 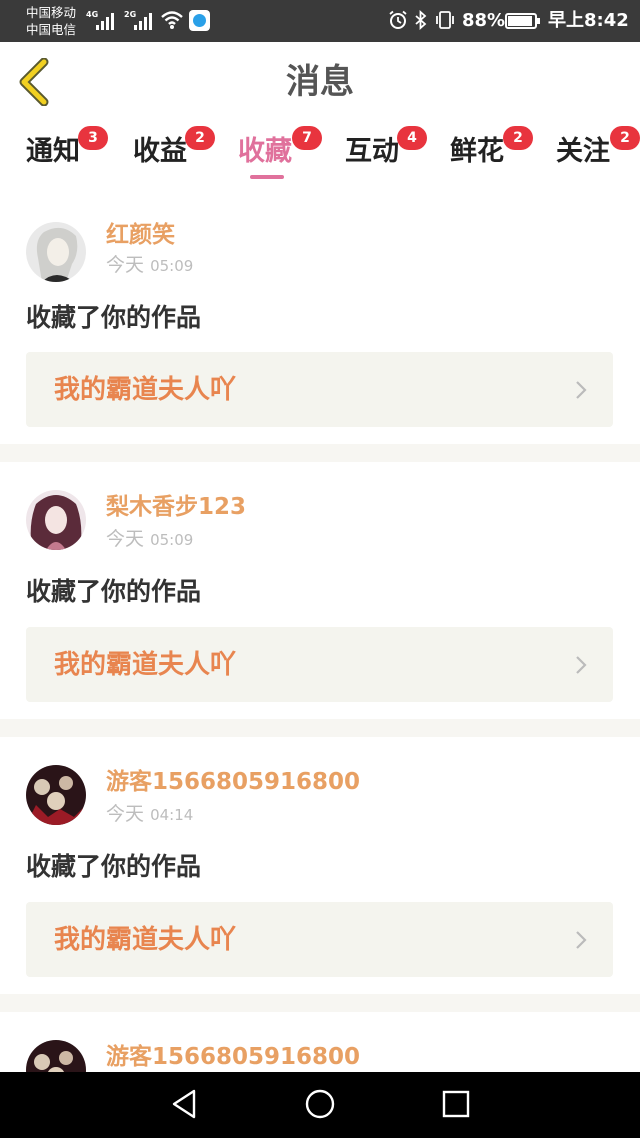 What do you see at coordinates (51, 21) in the screenshot?
I see `carrier-labels: 中国移动 中国电信` at bounding box center [51, 21].